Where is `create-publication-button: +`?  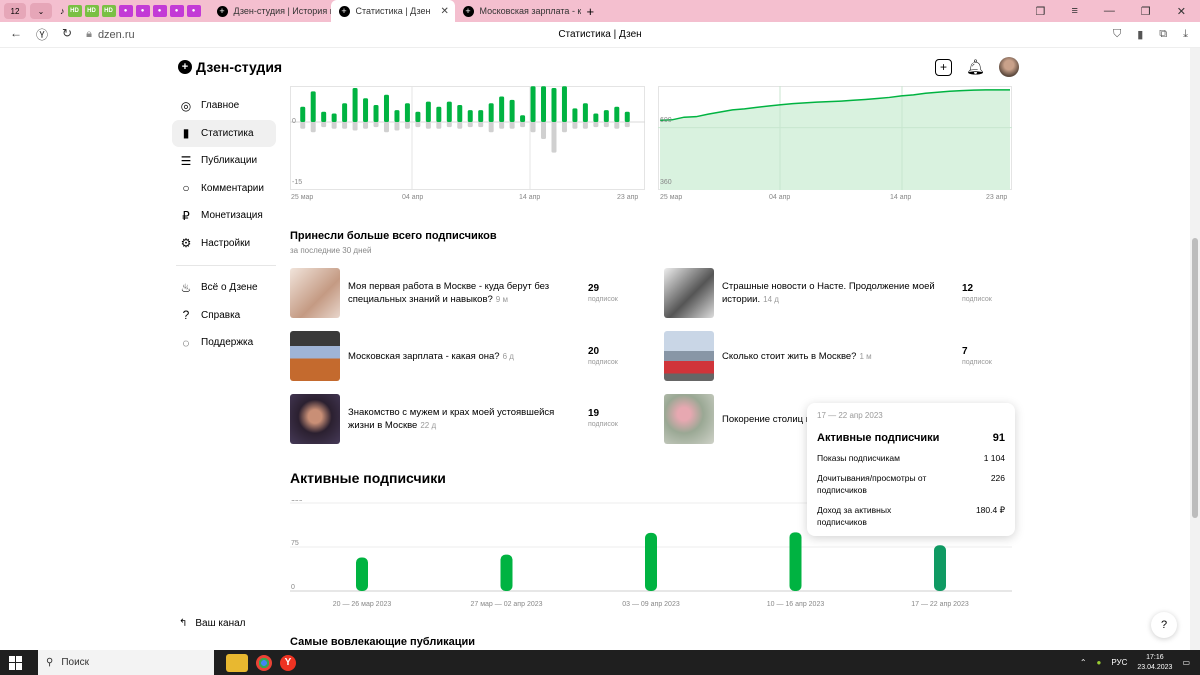 create-publication-button: + is located at coordinates (943, 67).